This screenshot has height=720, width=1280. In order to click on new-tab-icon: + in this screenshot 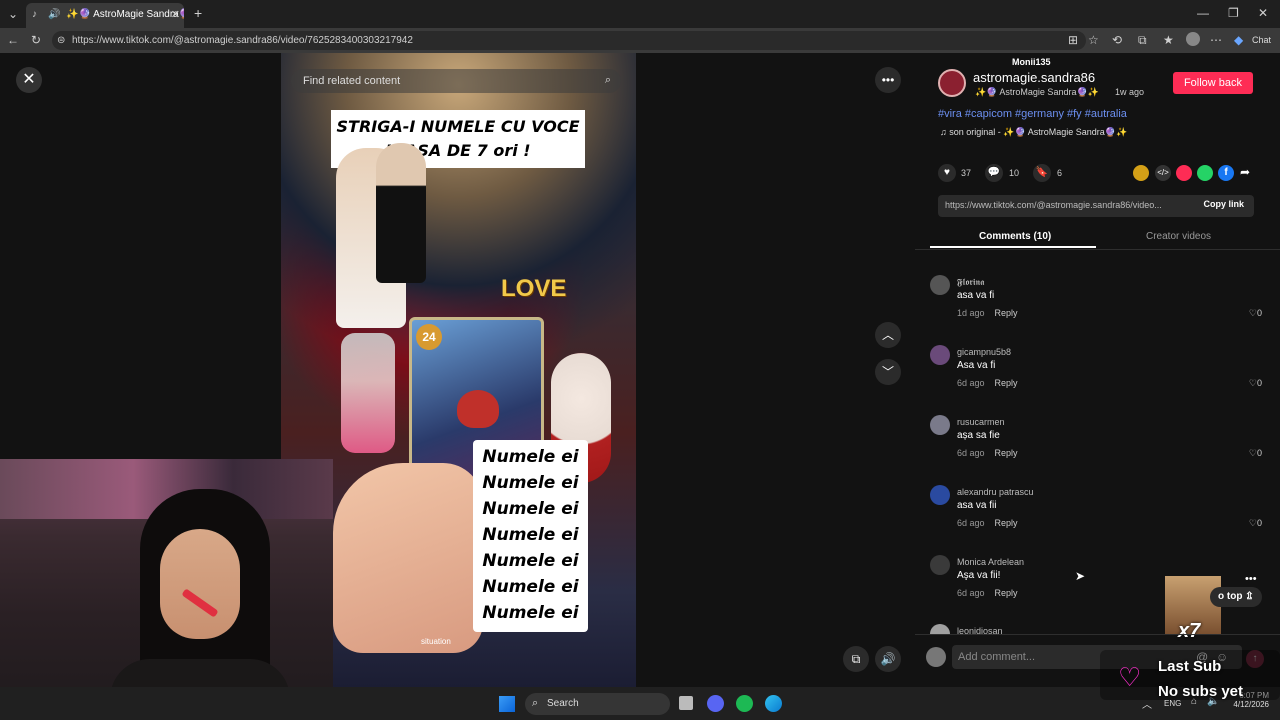, I will do `click(198, 13)`.